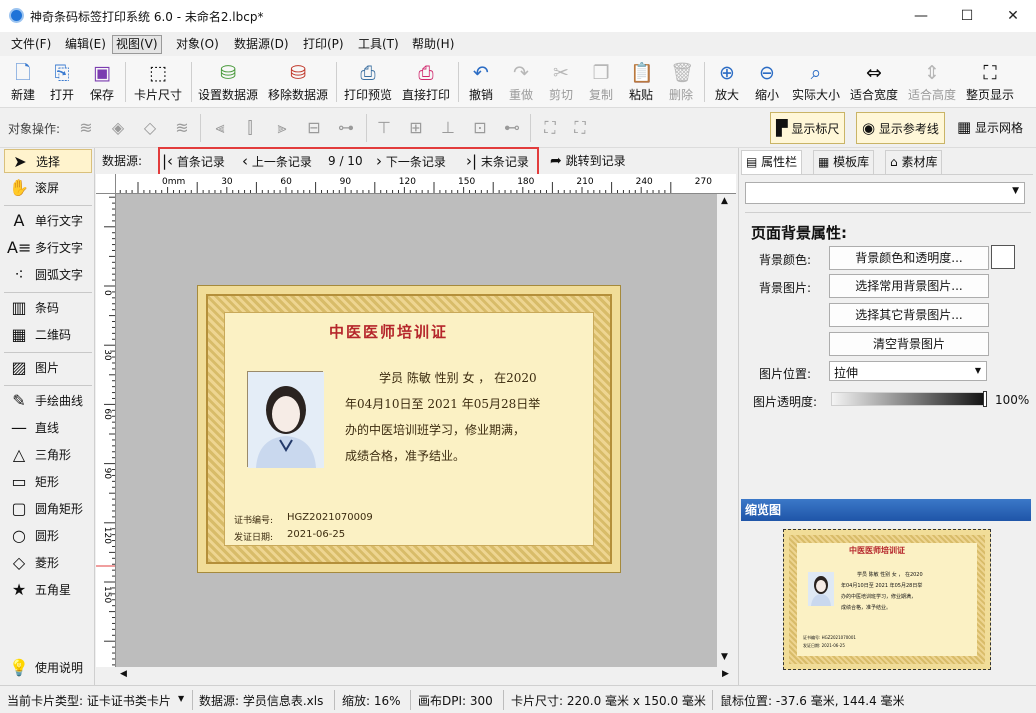 Image resolution: width=1036 pixels, height=713 pixels. What do you see at coordinates (158, 82) in the screenshot?
I see `card-size-button: ⬚ 卡片尺寸` at bounding box center [158, 82].